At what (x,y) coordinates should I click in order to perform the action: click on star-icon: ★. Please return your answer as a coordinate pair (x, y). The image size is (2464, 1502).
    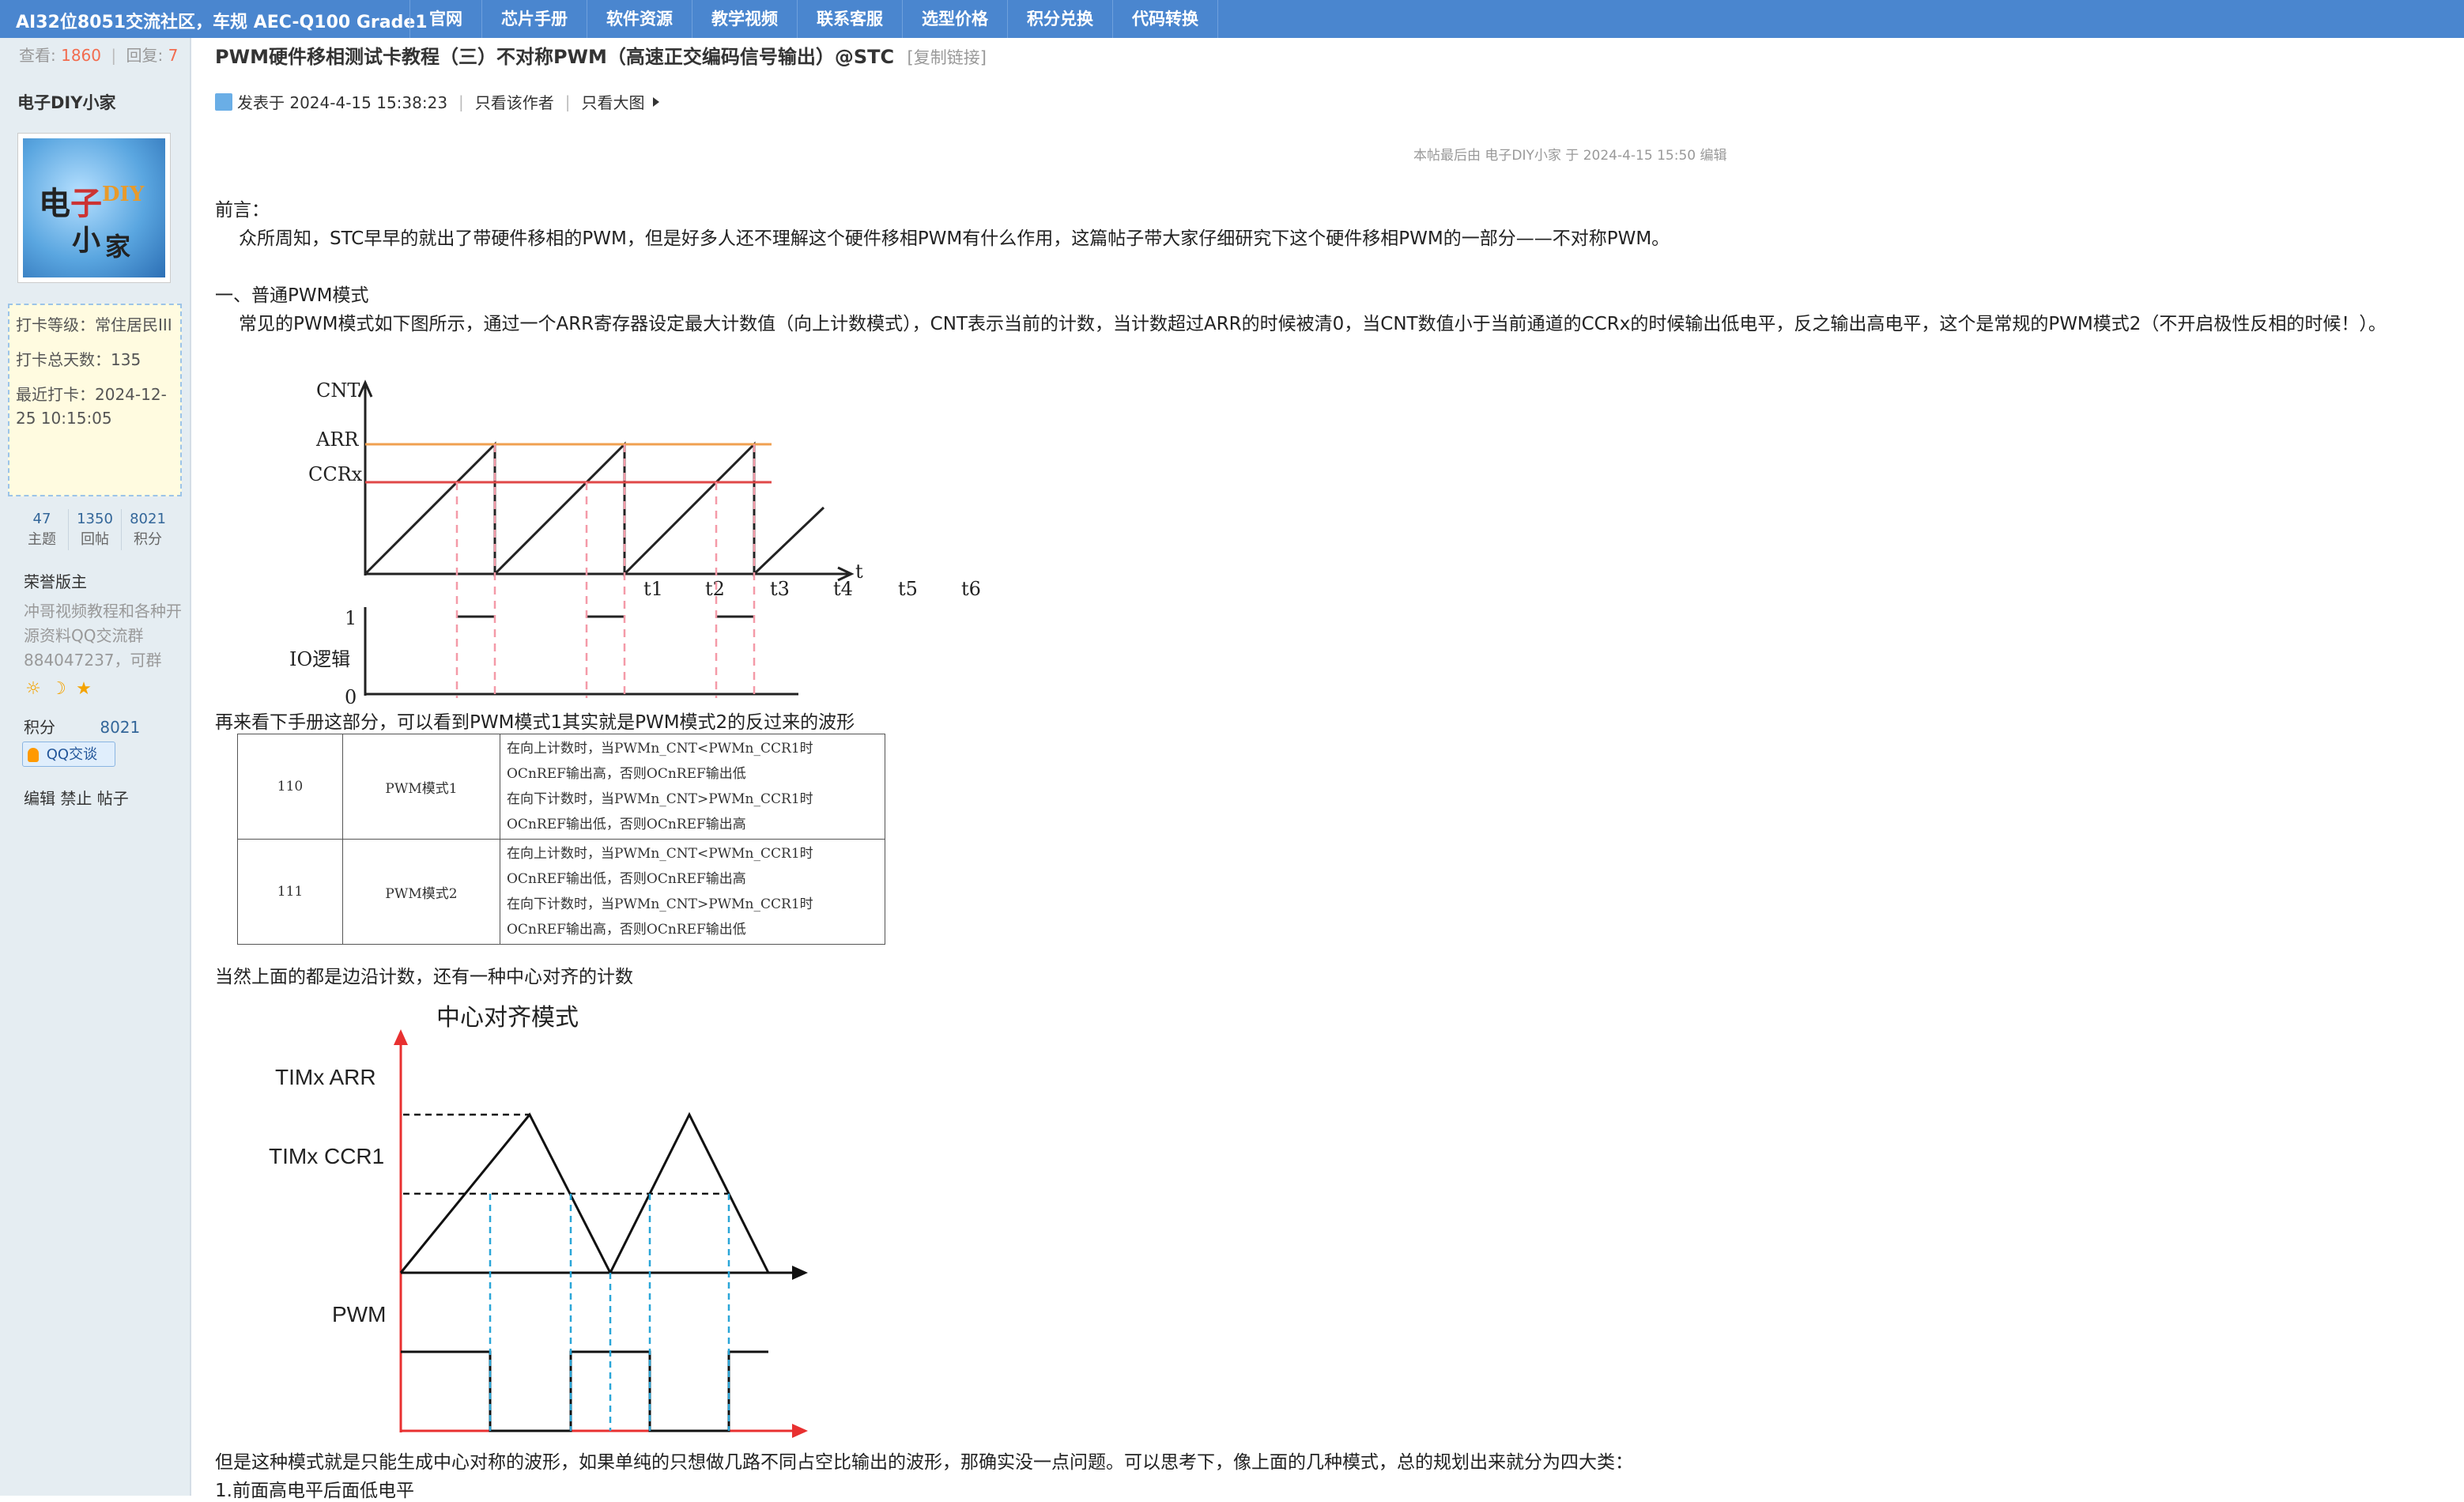
    Looking at the image, I should click on (84, 689).